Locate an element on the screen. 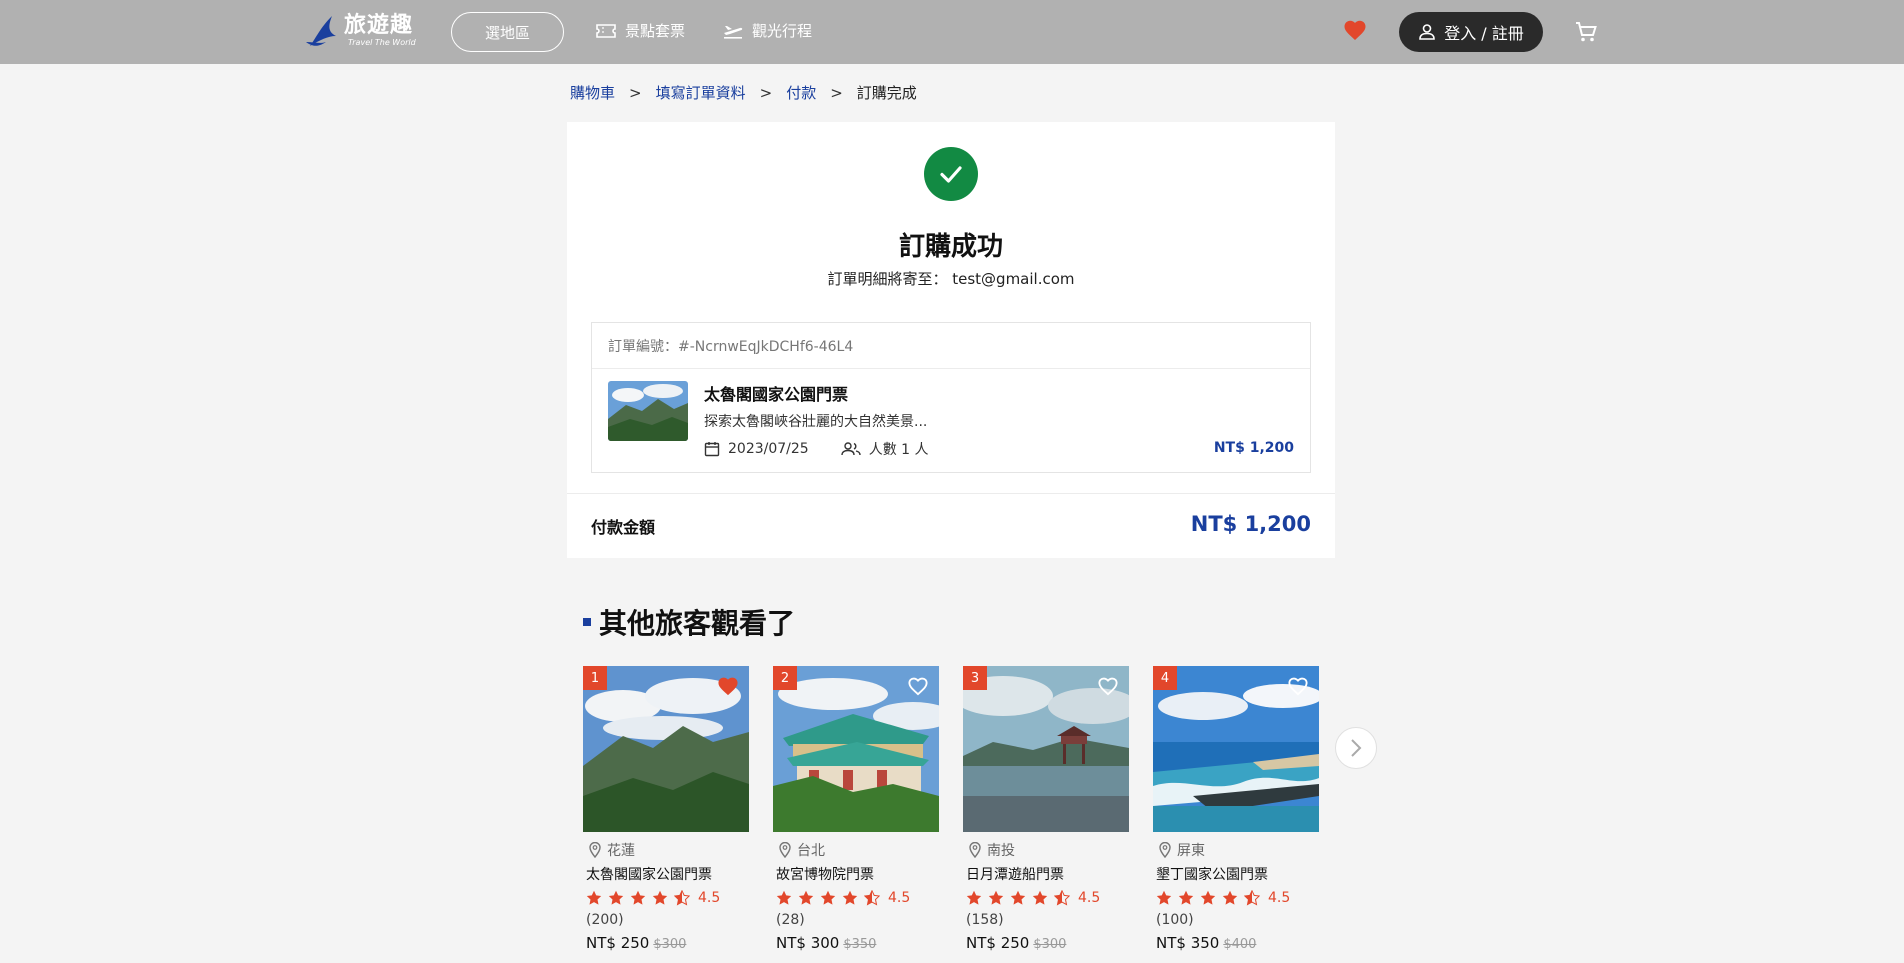 The width and height of the screenshot is (1904, 963). heart-icon is located at coordinates (1355, 30).